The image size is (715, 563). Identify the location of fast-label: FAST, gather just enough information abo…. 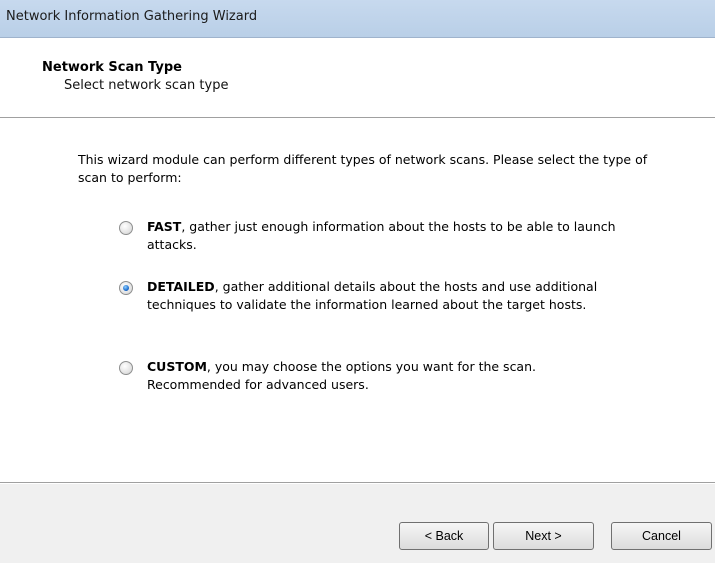
(387, 236).